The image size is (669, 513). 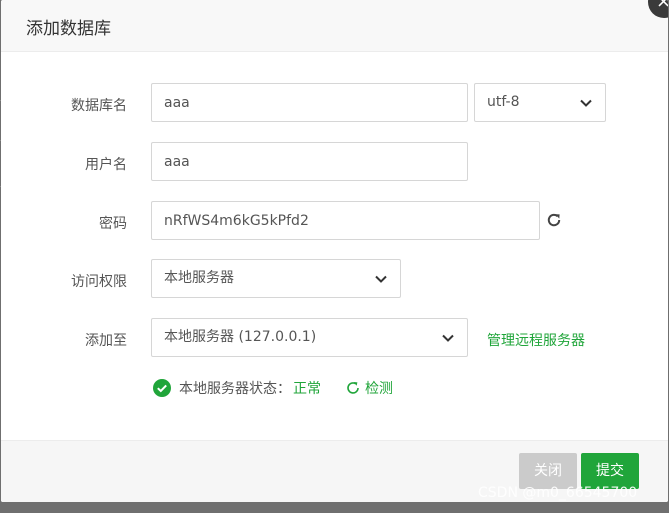 I want to click on add-to-label: 添加至, so click(x=106, y=341).